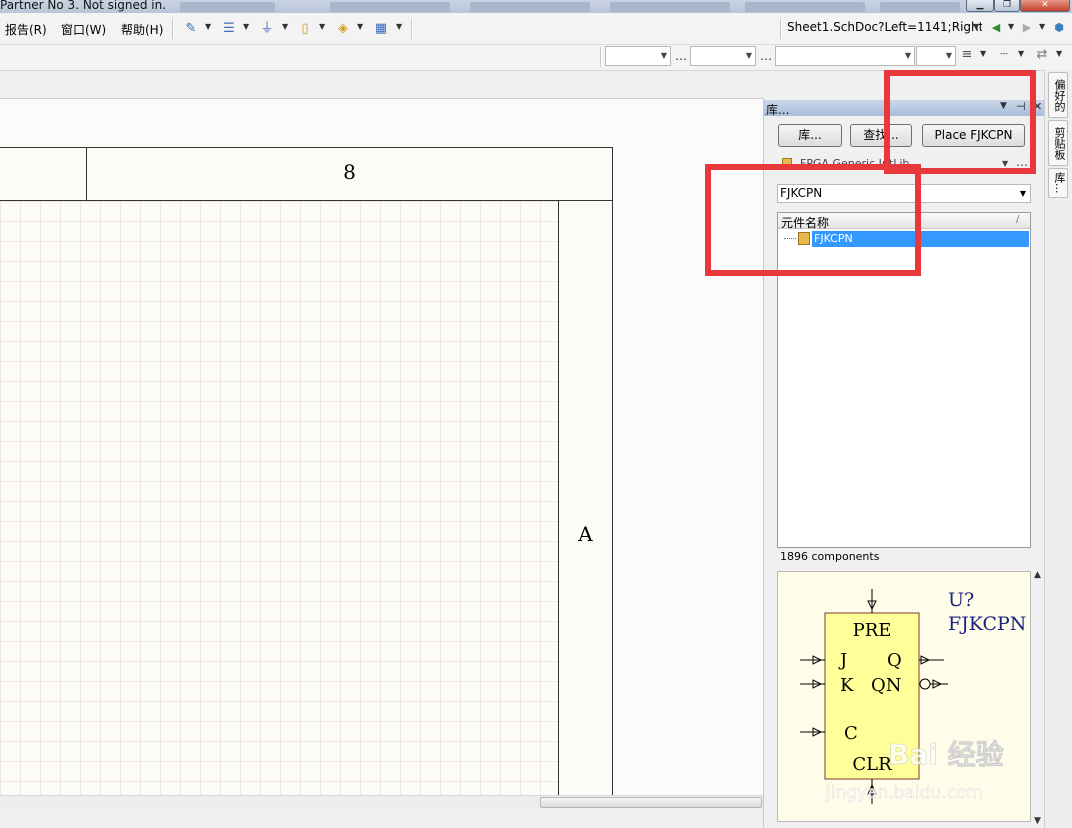  What do you see at coordinates (1059, 28) in the screenshot?
I see `home-icon: ⬢` at bounding box center [1059, 28].